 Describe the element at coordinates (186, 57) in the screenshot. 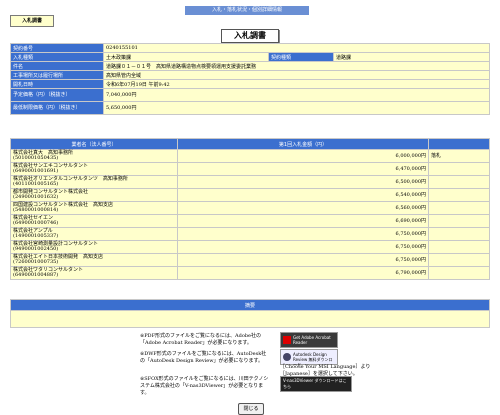

I see `info-value: 土木政策課` at that location.